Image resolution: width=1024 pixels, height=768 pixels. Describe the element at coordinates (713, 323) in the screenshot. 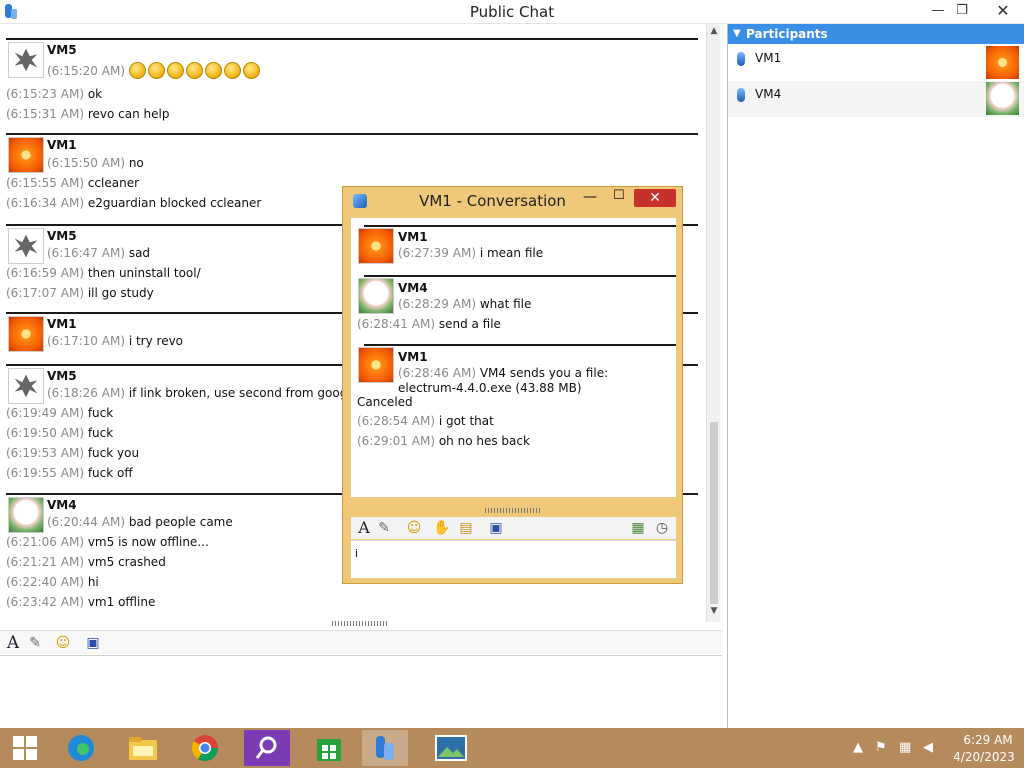

I see `chat-scrollbar: ▲ ▼` at that location.